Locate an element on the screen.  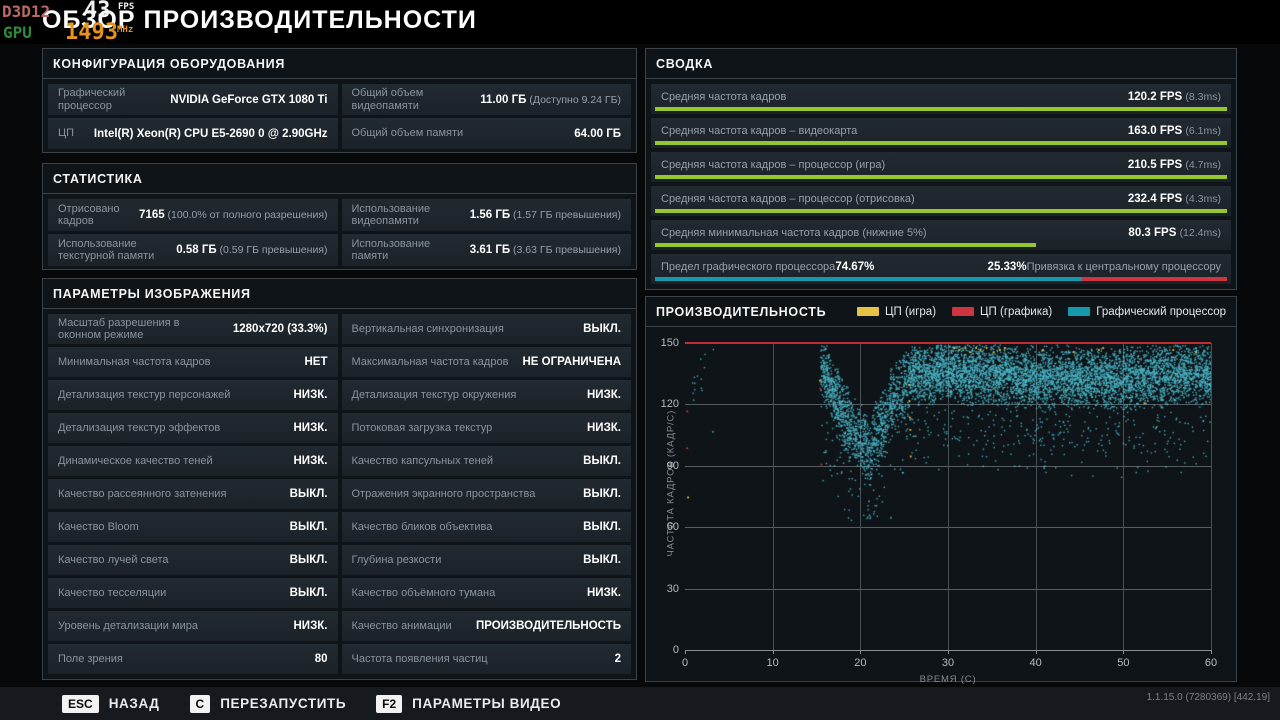
setting-value: 1280x720 (33.3%) is located at coordinates (280, 329).